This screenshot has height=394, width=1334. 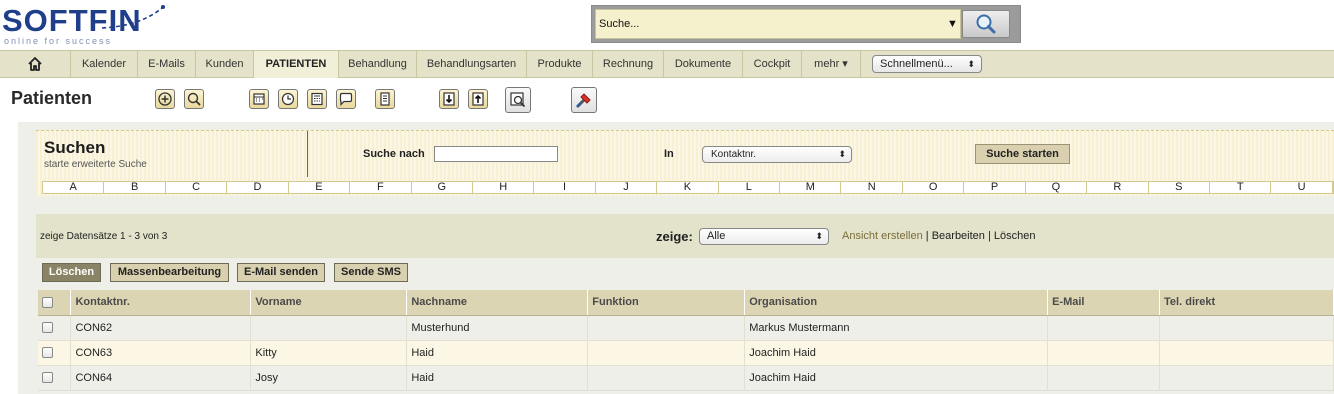 I want to click on add-icon, so click(x=165, y=99).